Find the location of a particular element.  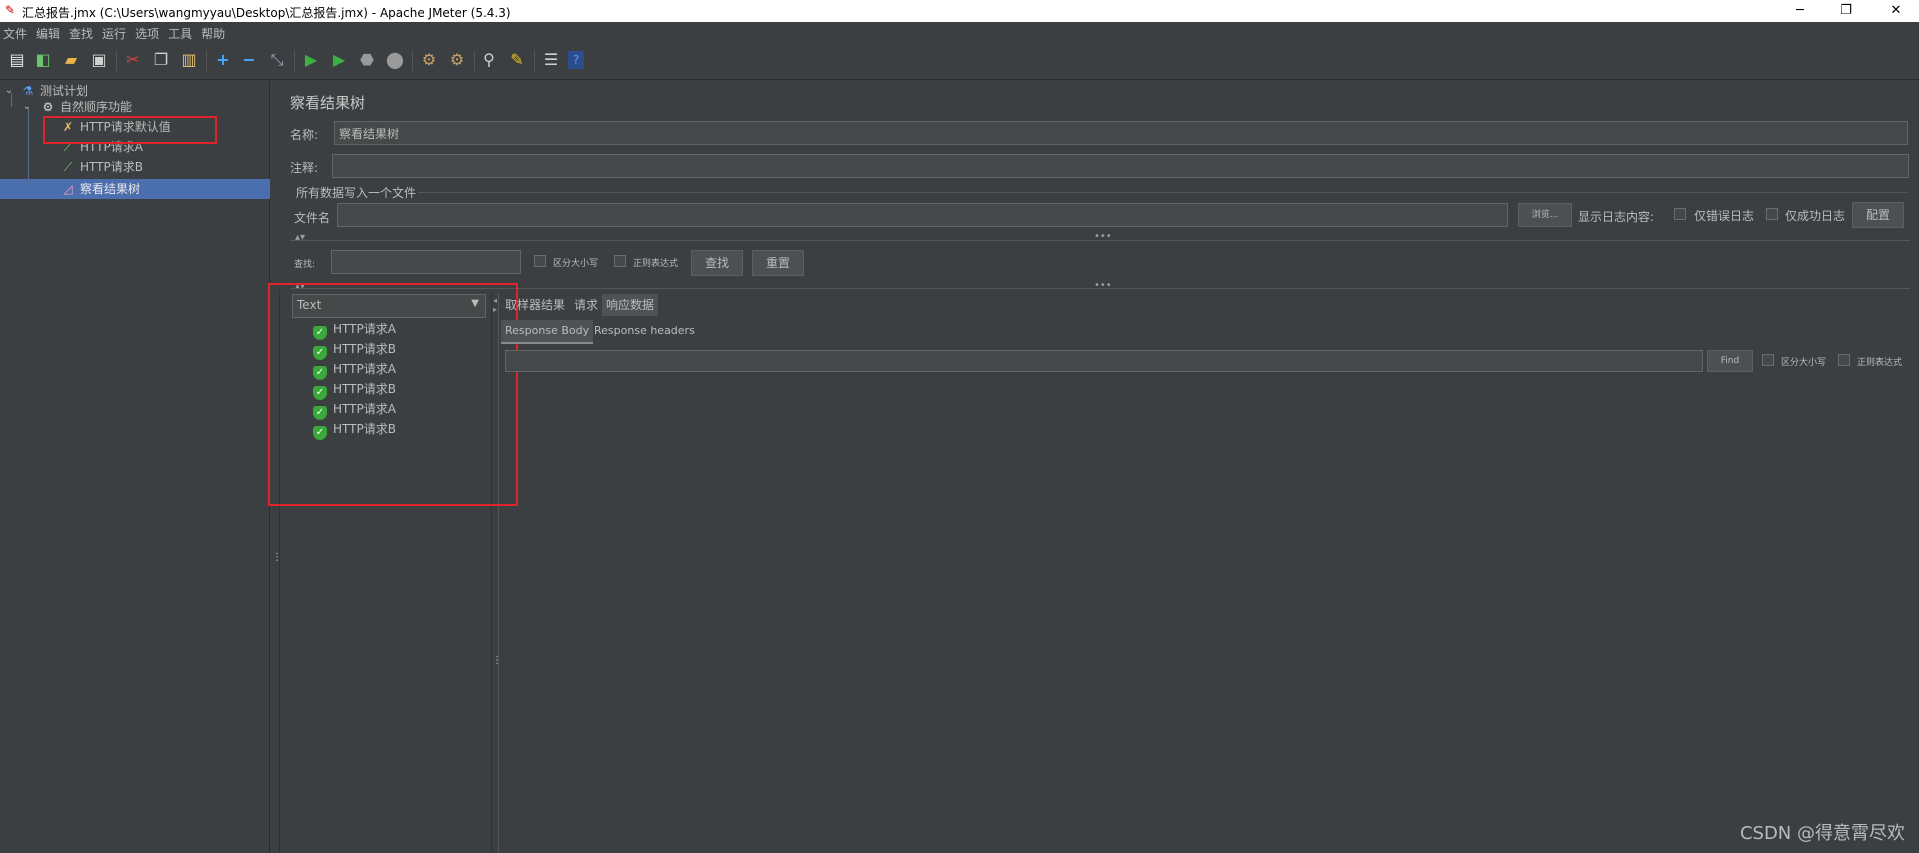

filename-field is located at coordinates (922, 215).